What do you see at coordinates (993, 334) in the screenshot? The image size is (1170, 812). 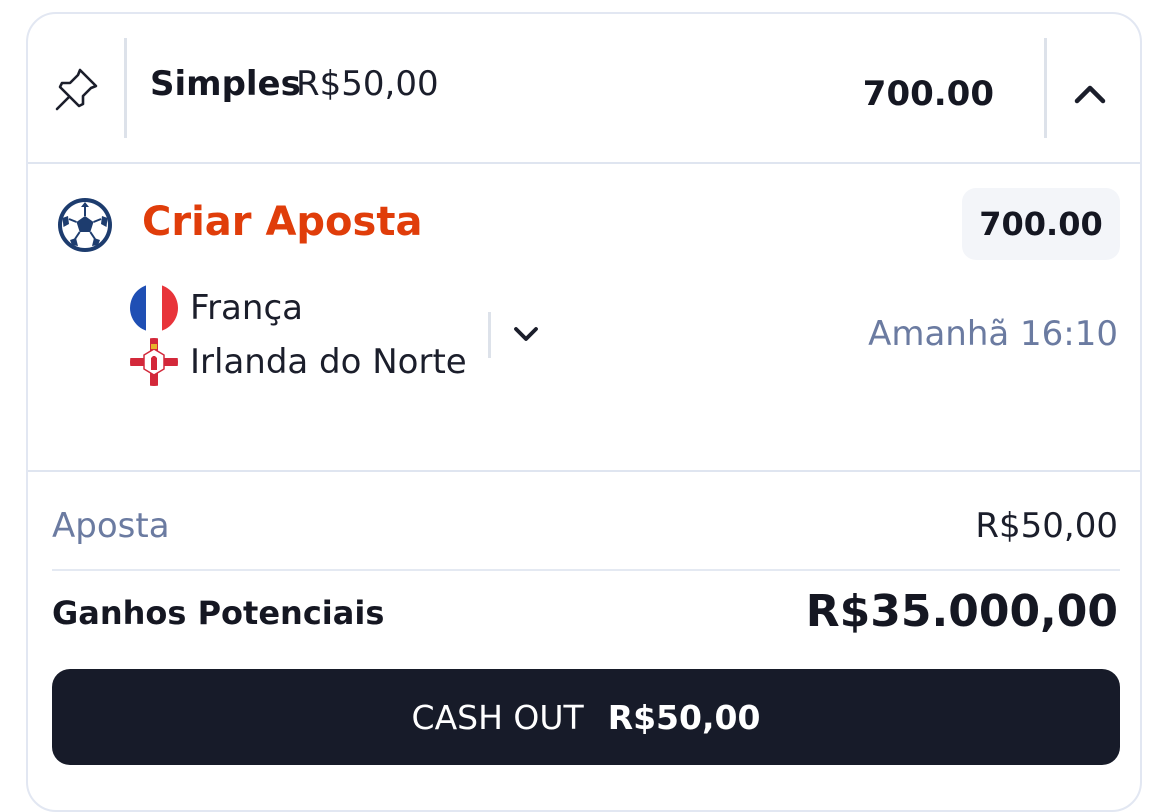 I see `match-start-time: Amanhã 16:10` at bounding box center [993, 334].